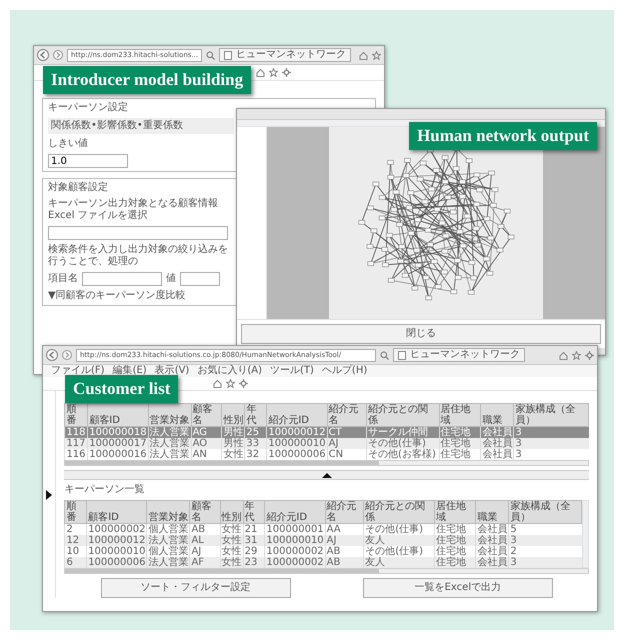 The height and width of the screenshot is (640, 624). Describe the element at coordinates (78, 371) in the screenshot. I see `menu-item: ファイル(F)` at that location.